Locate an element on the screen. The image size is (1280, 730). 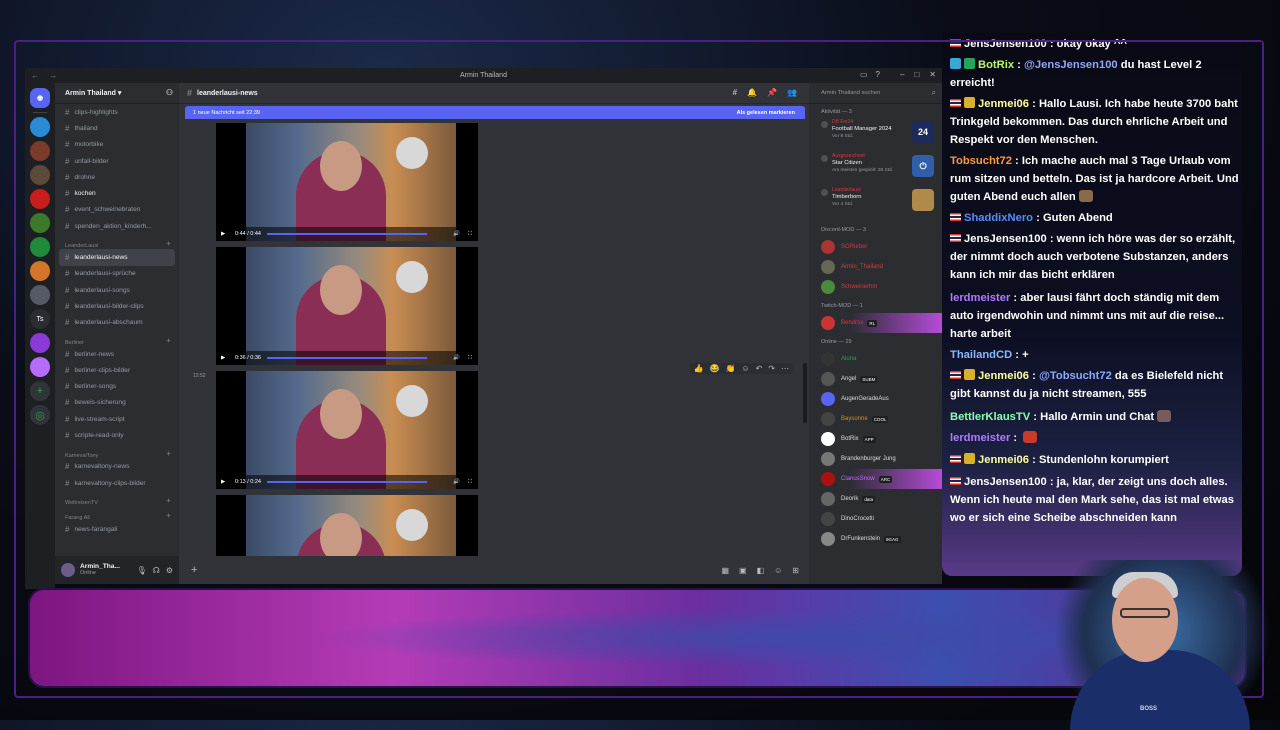
add-reaction-icon: ☺ is located at coordinates (745, 368).